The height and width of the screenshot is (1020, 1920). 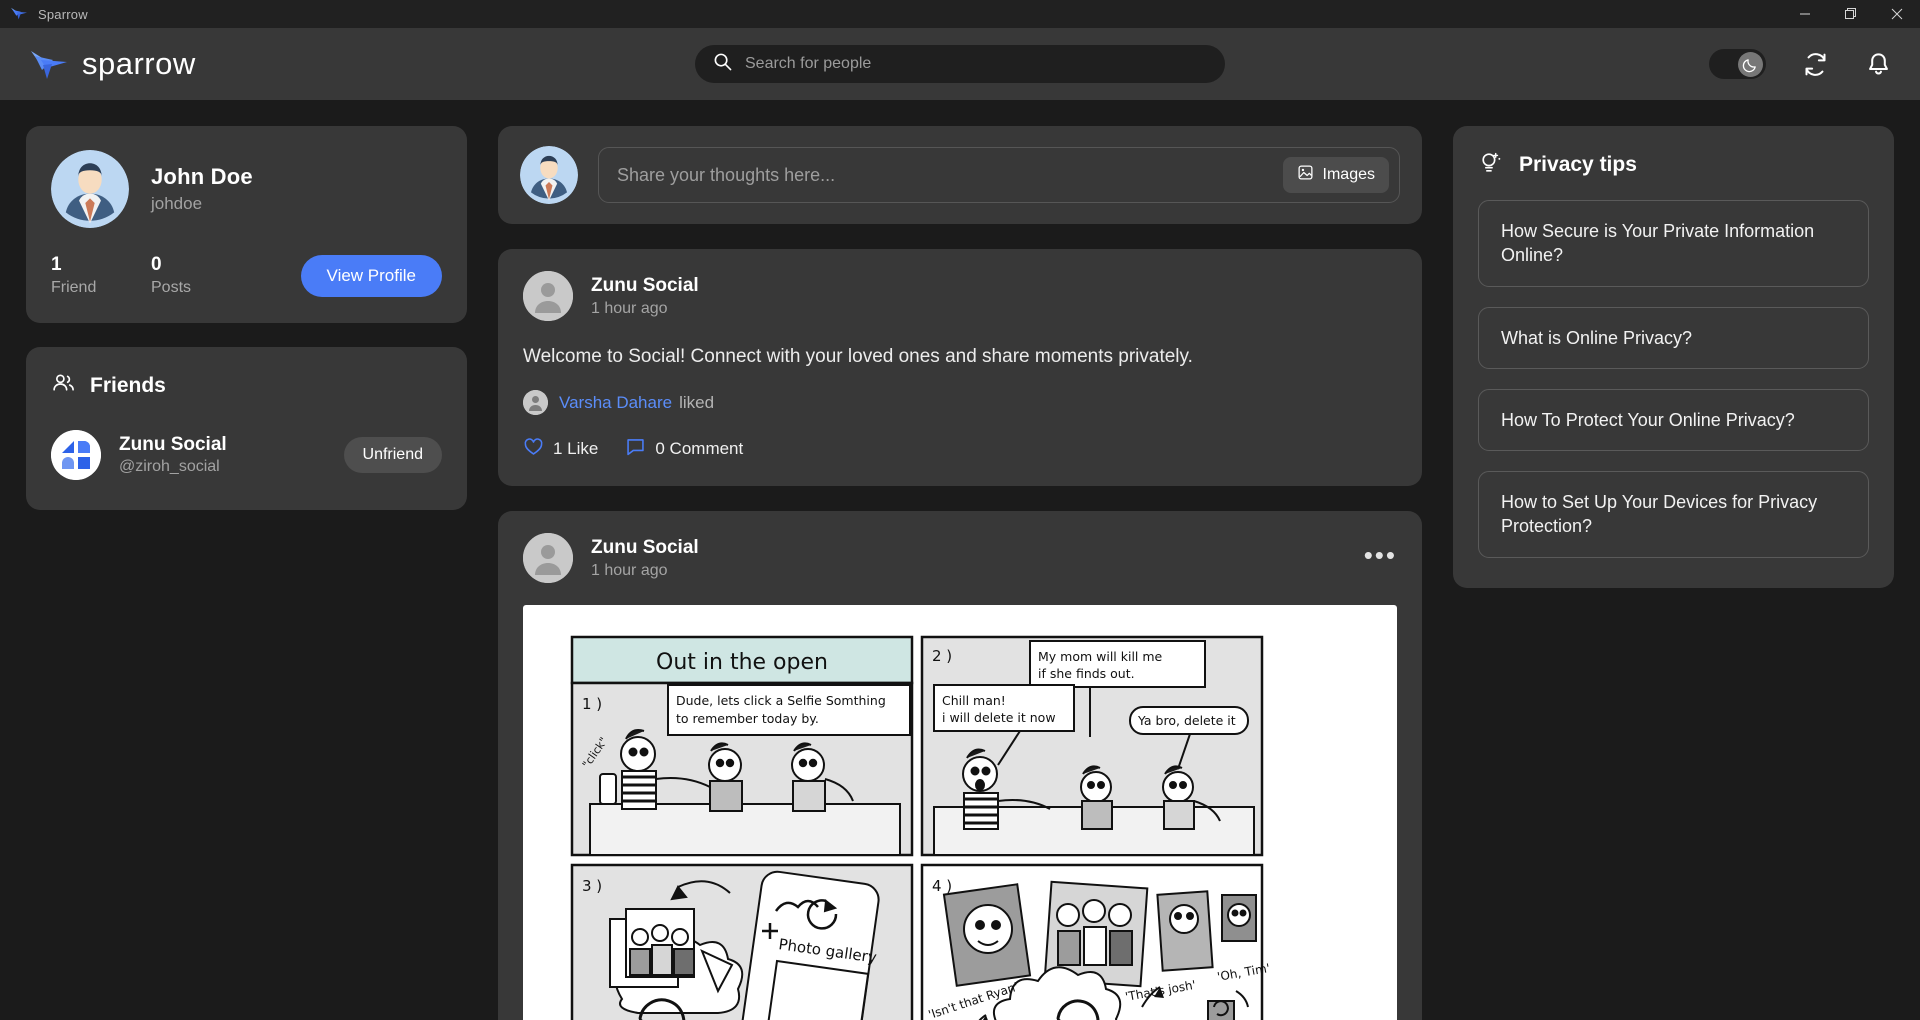 I want to click on post-composer: Images, so click(x=960, y=175).